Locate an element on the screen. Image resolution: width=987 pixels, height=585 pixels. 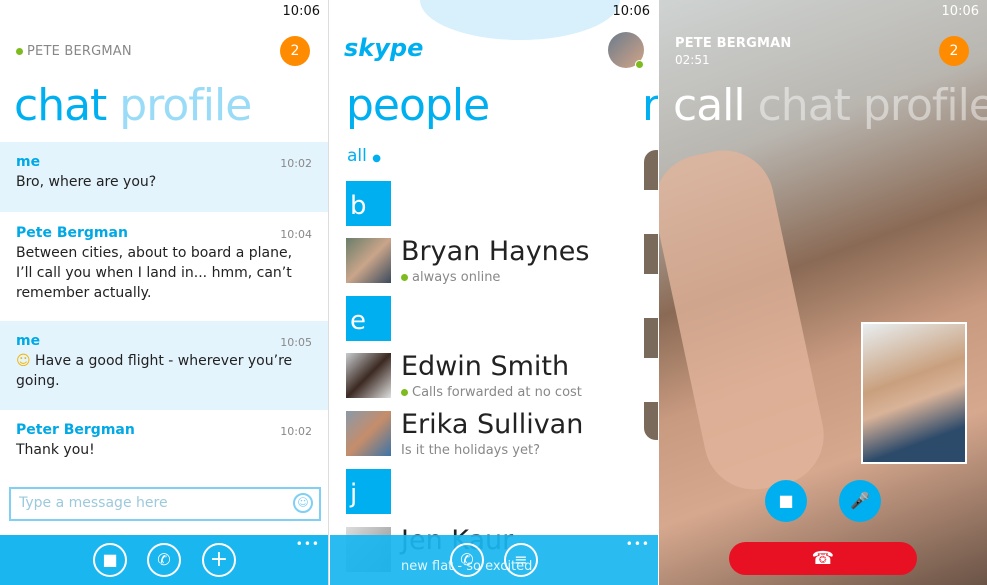
add-button: + is located at coordinates (219, 560).